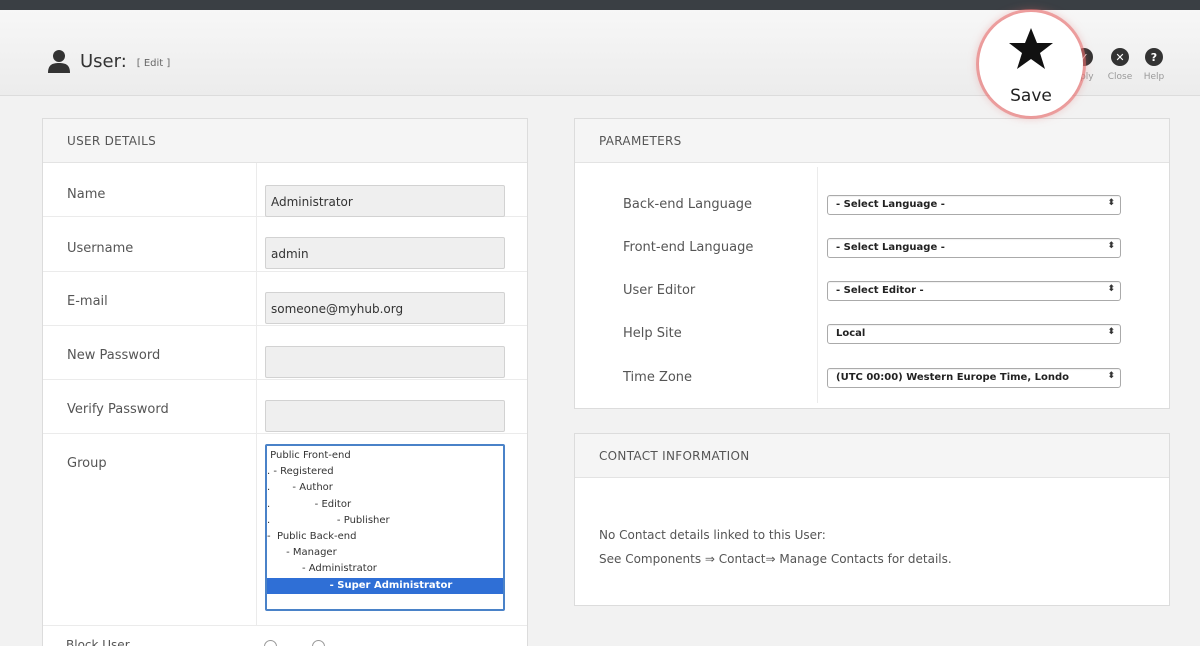 The image size is (1200, 646). I want to click on help-site-select: Local ⬍, so click(974, 334).